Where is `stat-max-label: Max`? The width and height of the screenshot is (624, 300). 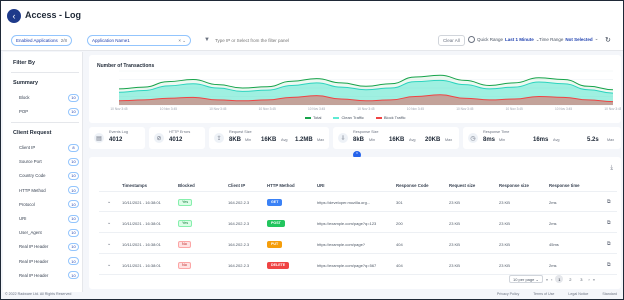
stat-max-label: Max is located at coordinates (321, 140).